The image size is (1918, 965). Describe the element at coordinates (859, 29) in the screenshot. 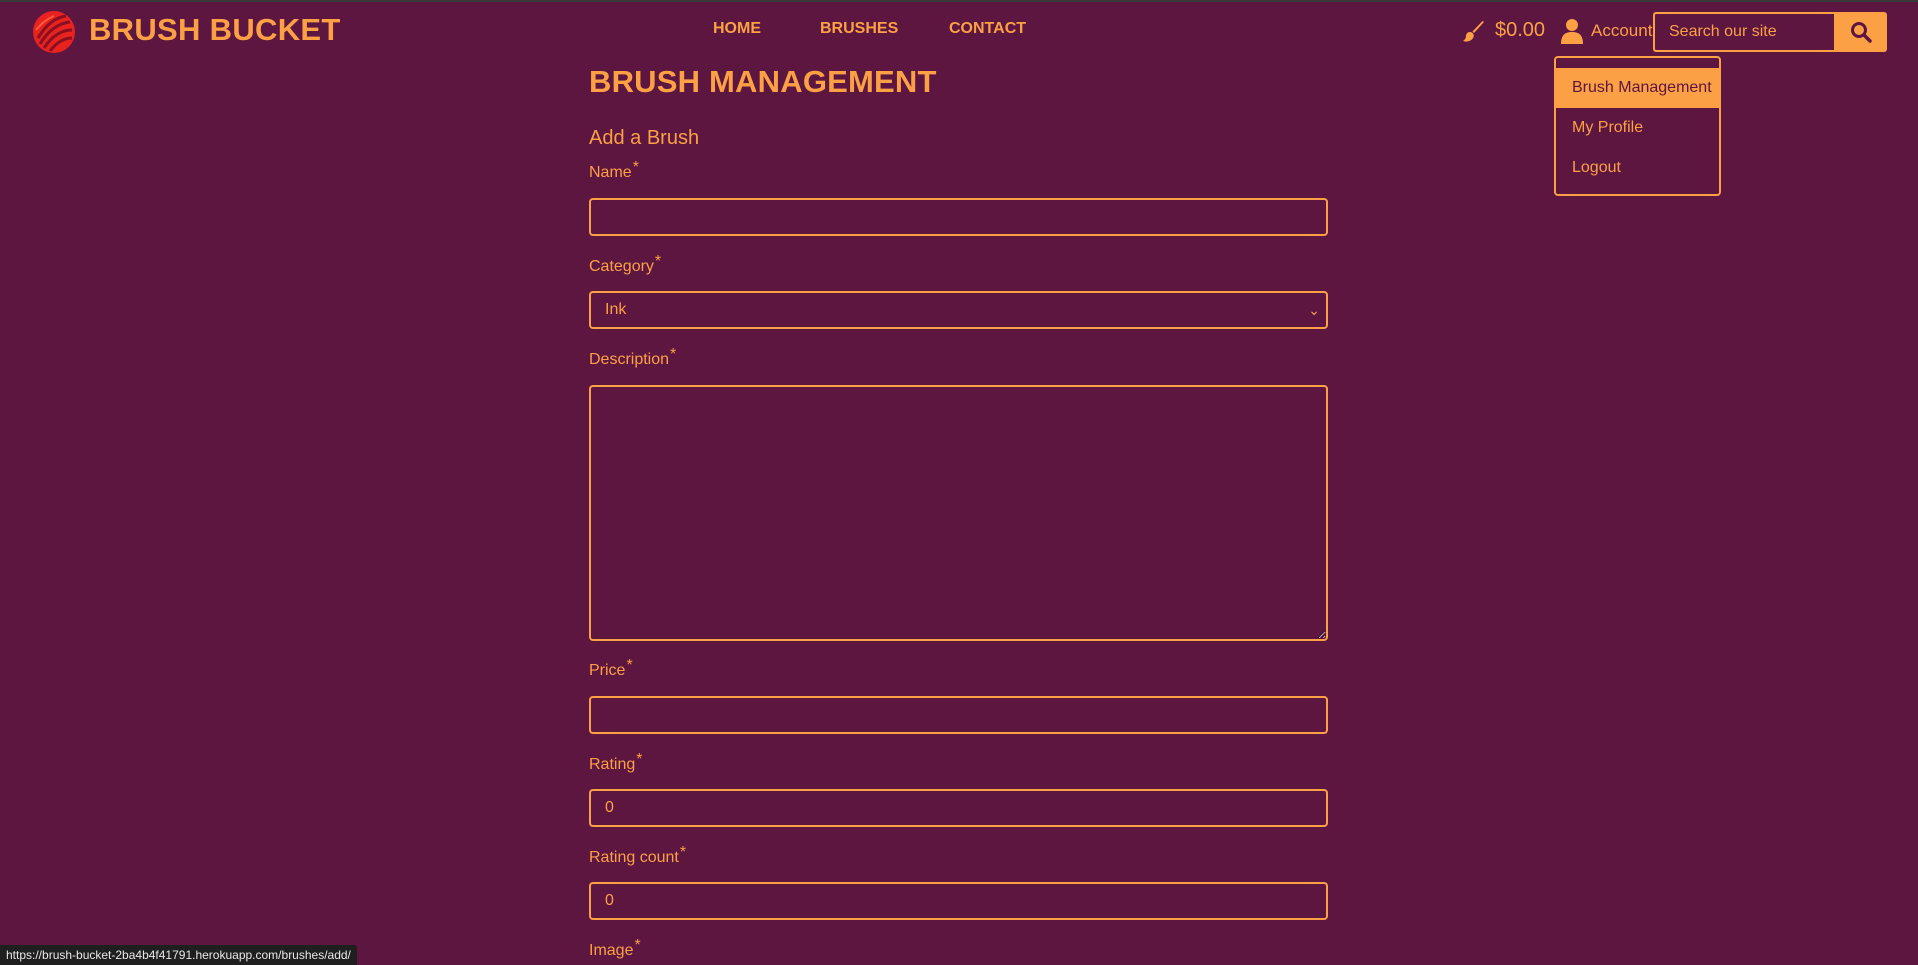

I see `nav-brushes: BRUSHES` at that location.